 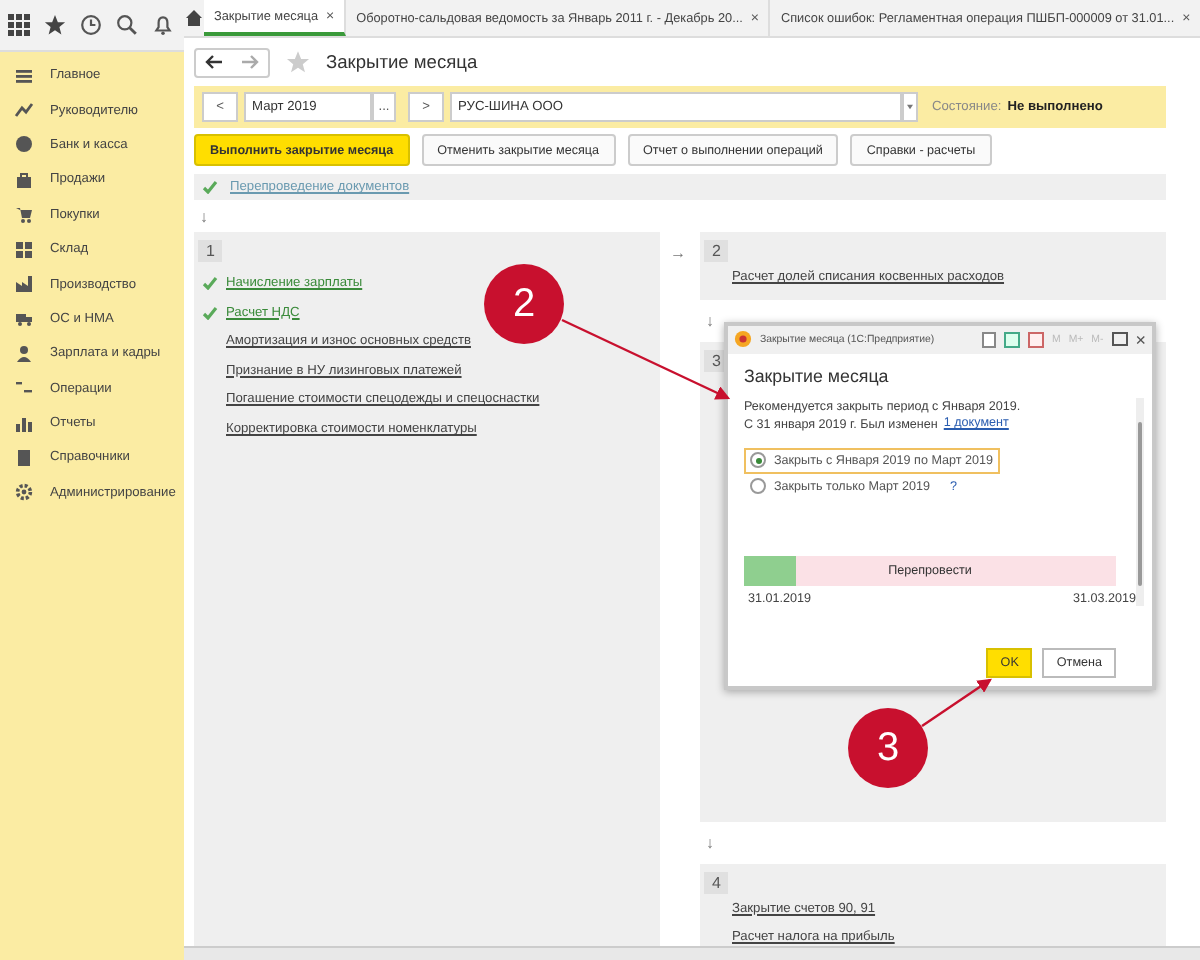 I want to click on dialog-title: Закрытие месяца, so click(x=817, y=375).